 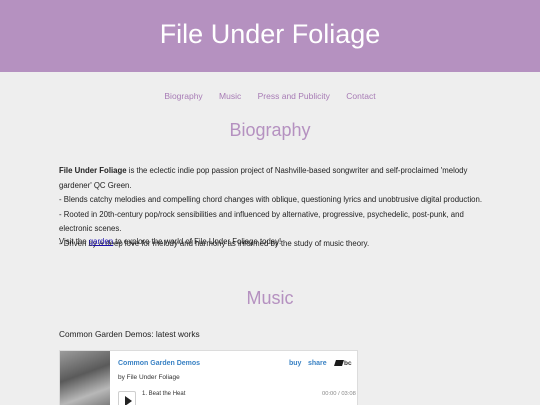 What do you see at coordinates (101, 241) in the screenshot?
I see `garden-link: garden` at bounding box center [101, 241].